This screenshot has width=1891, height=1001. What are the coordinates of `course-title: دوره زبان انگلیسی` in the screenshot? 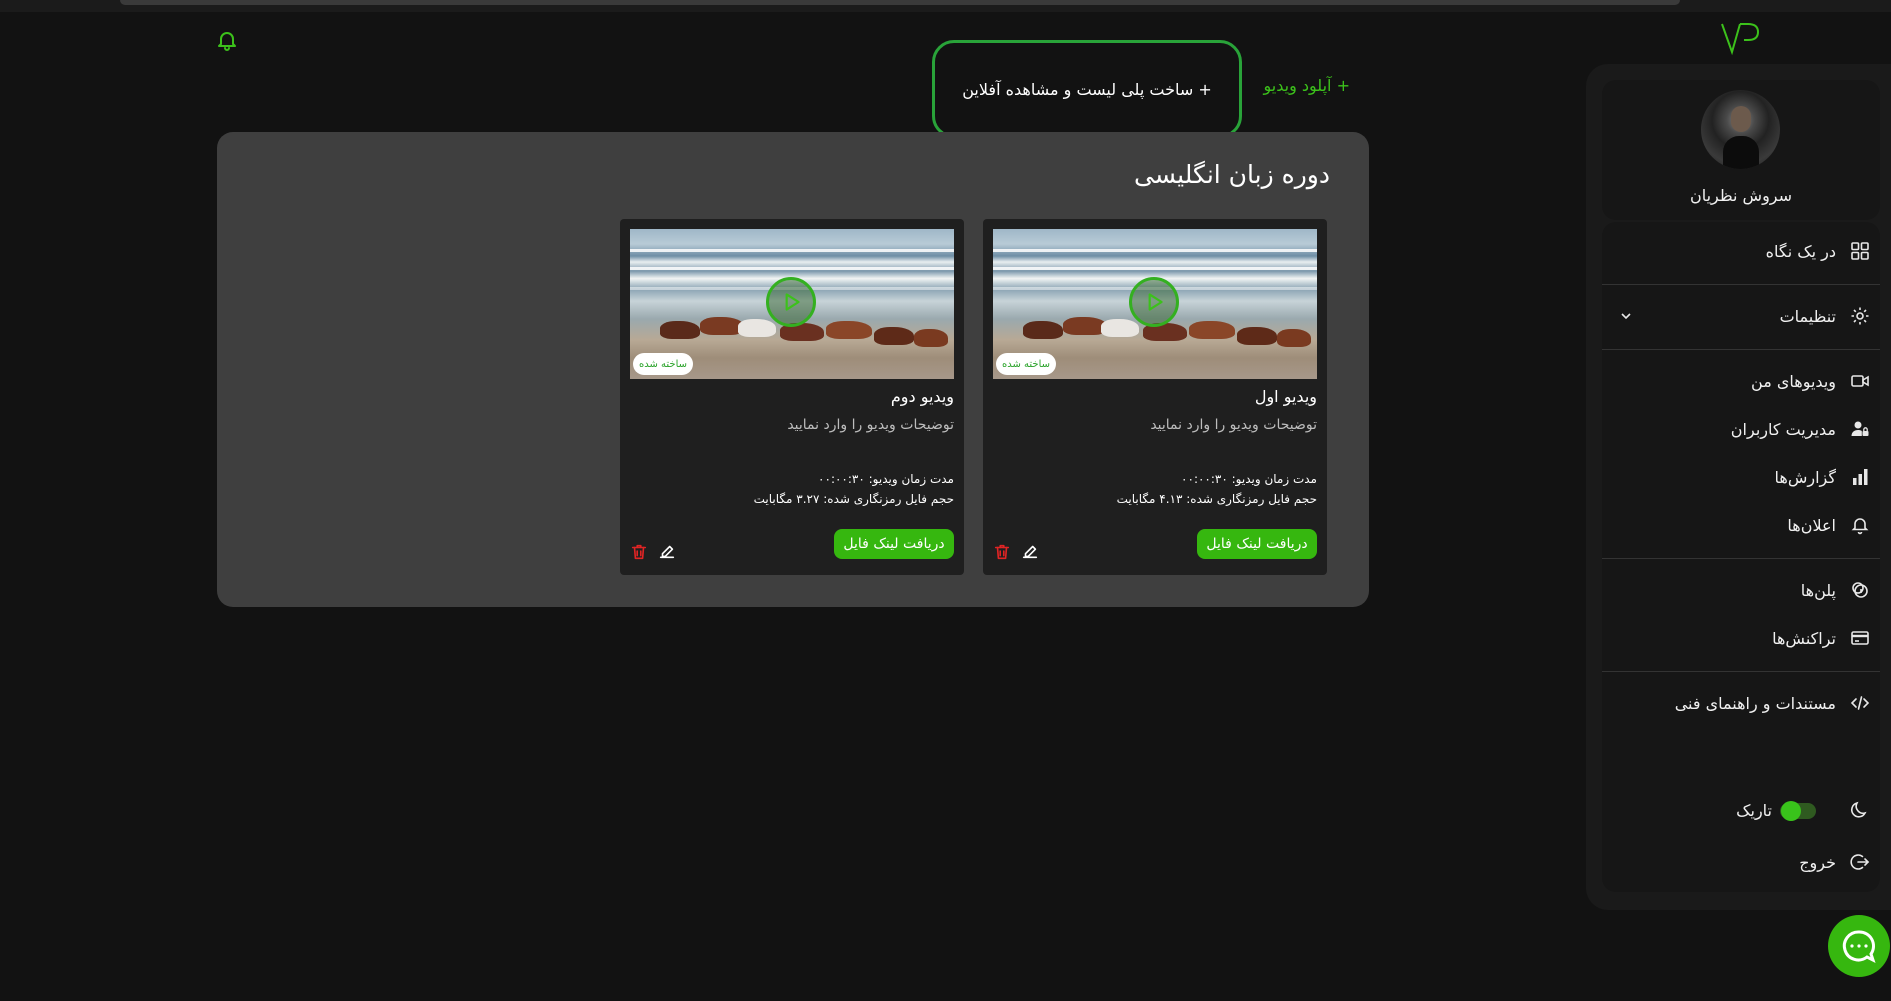 It's located at (1232, 174).